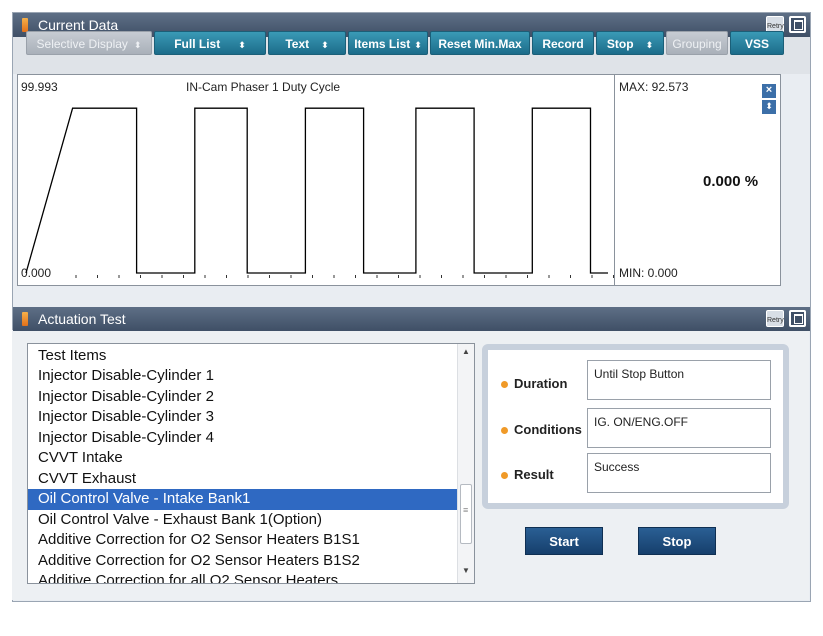 The width and height of the screenshot is (823, 636). I want to click on list-scrollbar: ▲ ▼, so click(465, 463).